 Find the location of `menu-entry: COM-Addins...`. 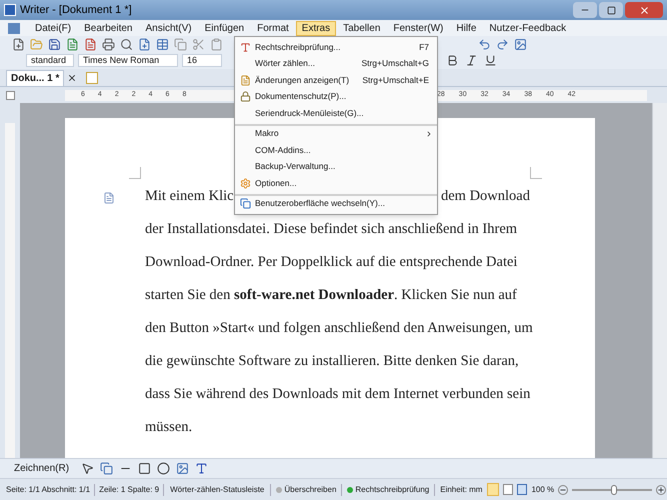

menu-entry: COM-Addins... is located at coordinates (336, 150).